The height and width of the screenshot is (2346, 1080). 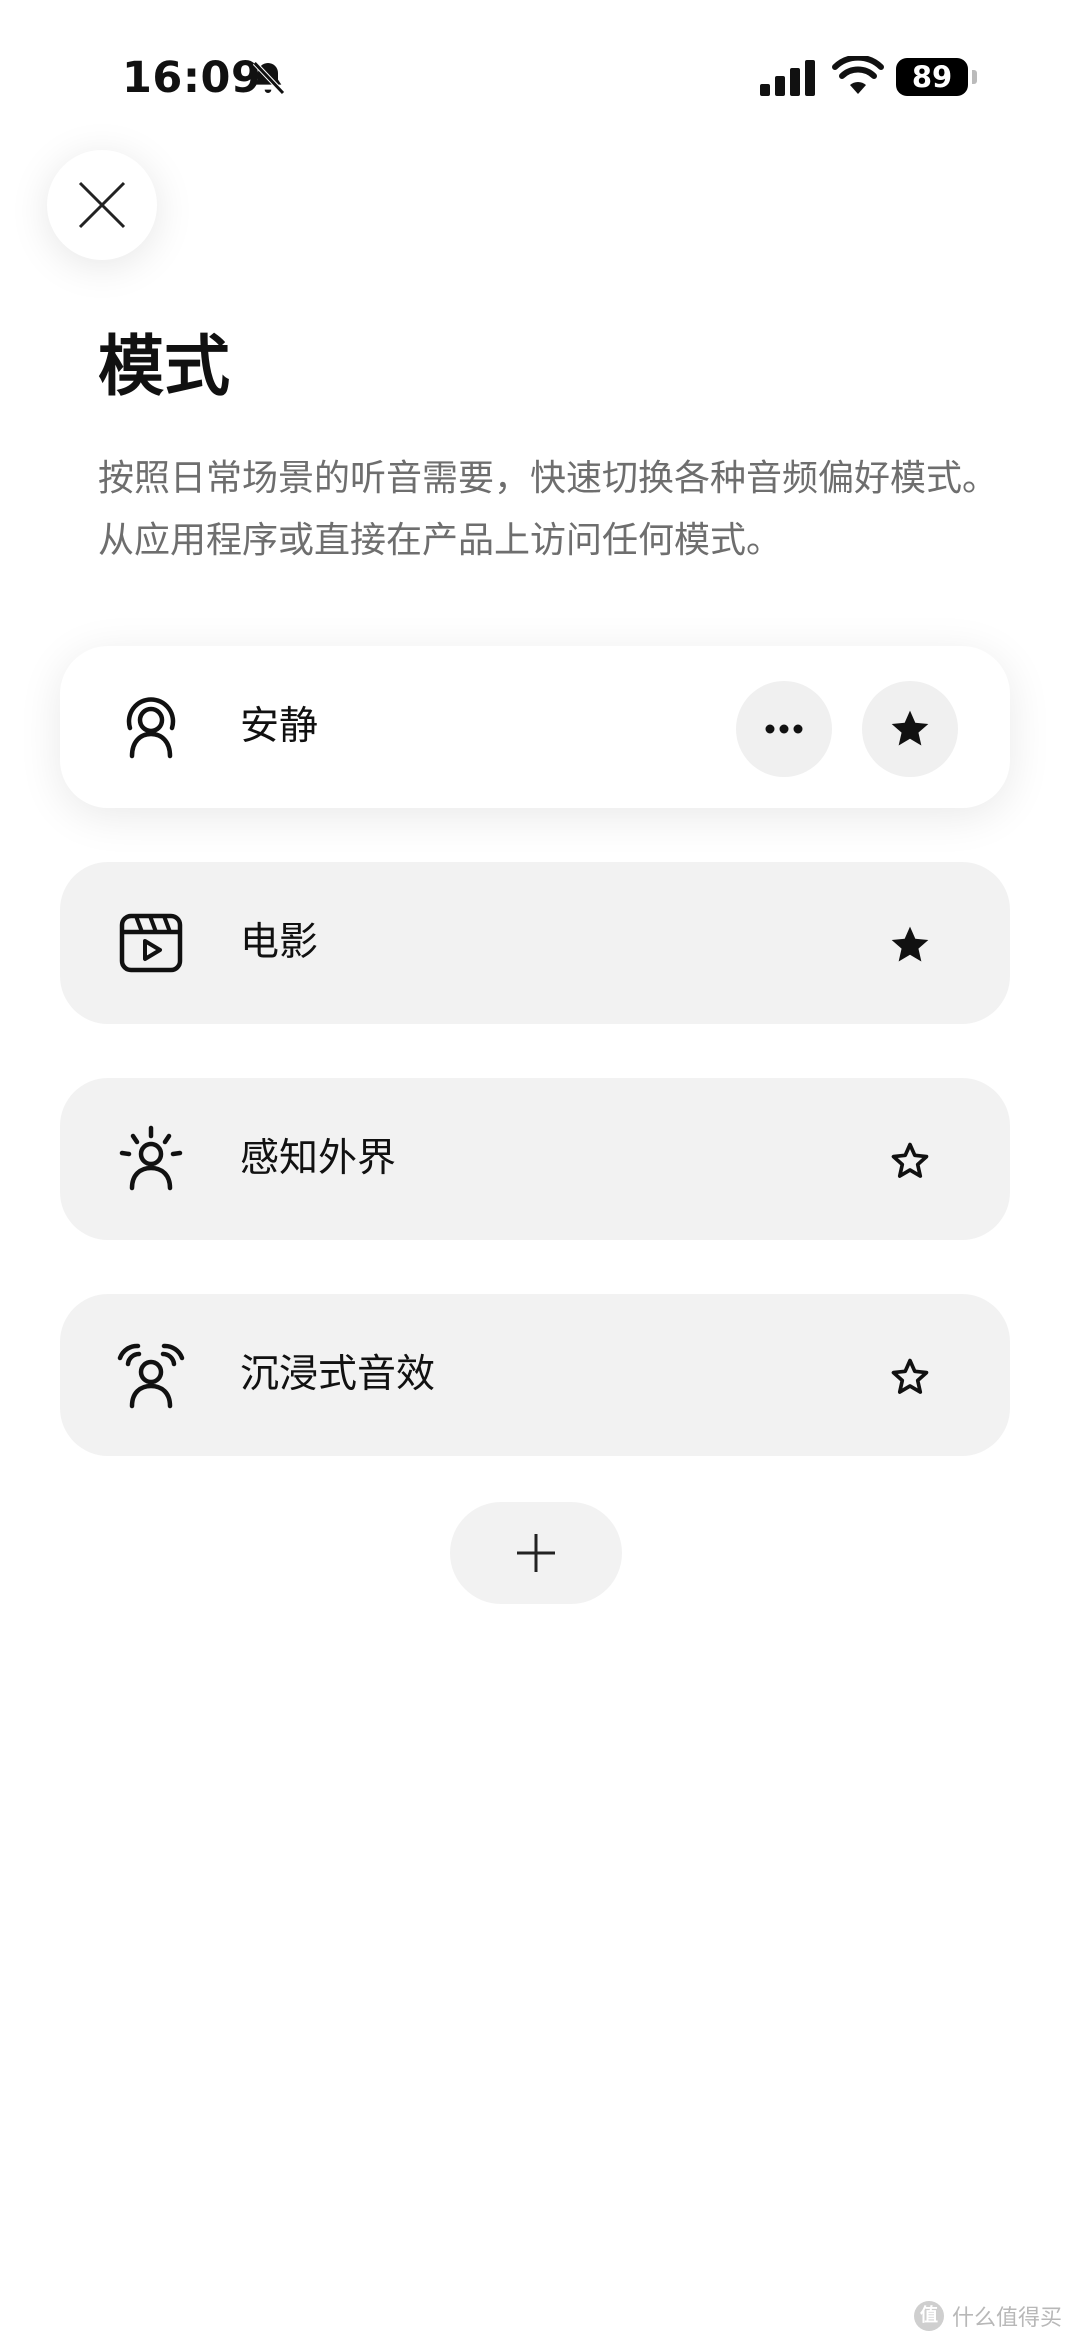 What do you see at coordinates (151, 1376) in the screenshot?
I see `immersive-person-icon` at bounding box center [151, 1376].